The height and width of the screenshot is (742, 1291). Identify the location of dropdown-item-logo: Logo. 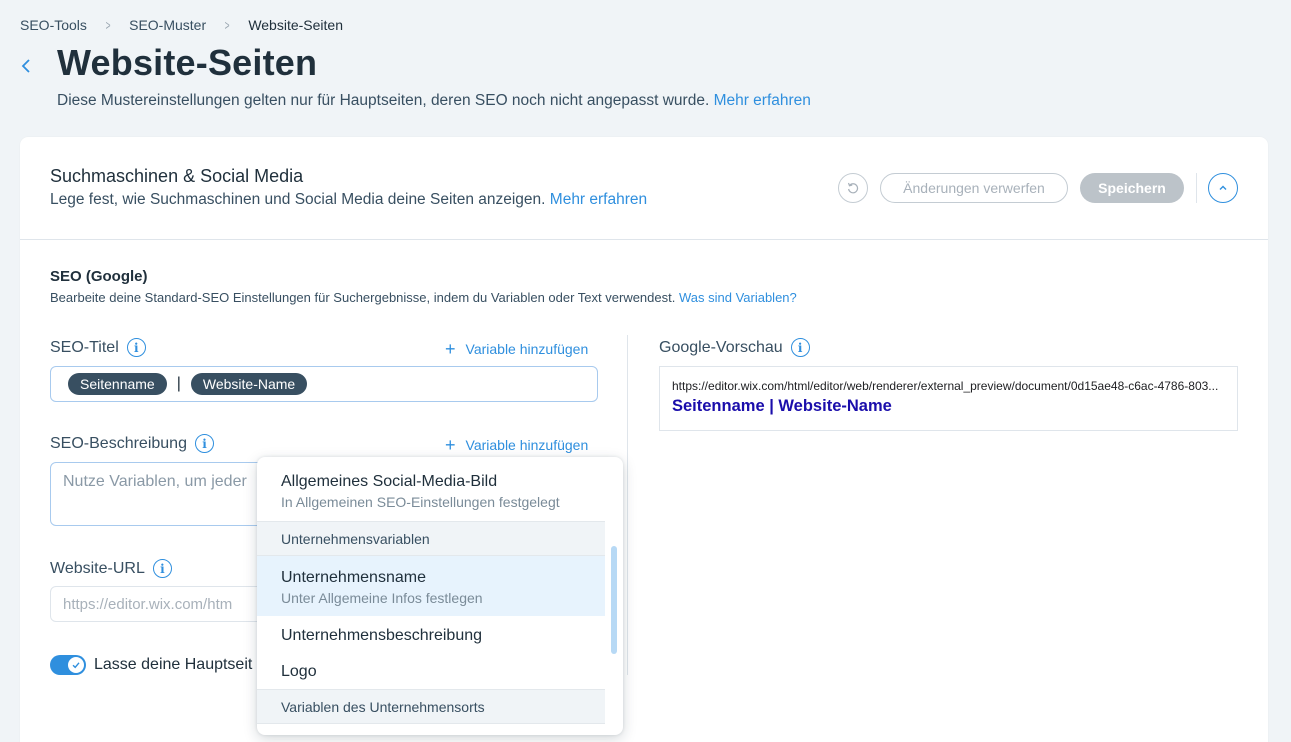
(431, 672).